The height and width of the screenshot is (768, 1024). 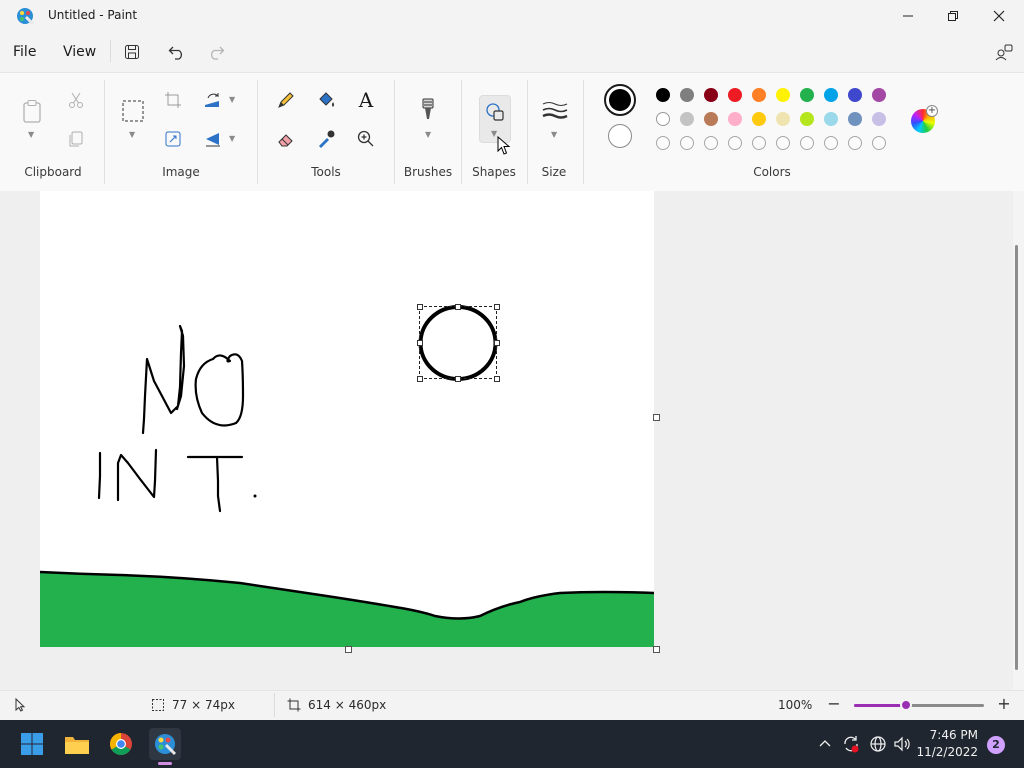 What do you see at coordinates (32, 744) in the screenshot?
I see `start-button` at bounding box center [32, 744].